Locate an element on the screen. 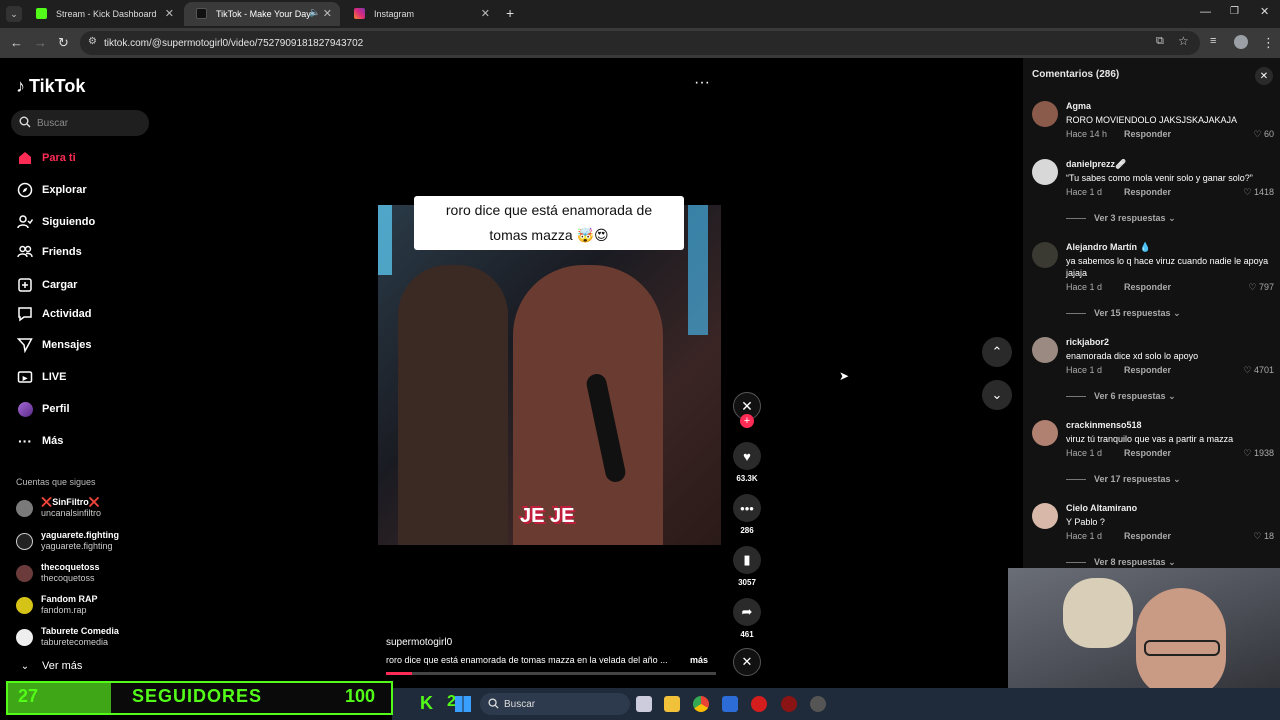 The width and height of the screenshot is (1280, 720). restore-icon: ❐ is located at coordinates (1234, 11).